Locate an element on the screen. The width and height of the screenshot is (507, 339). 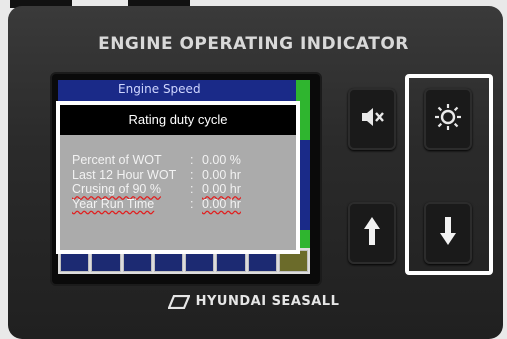
up-button is located at coordinates (372, 233).